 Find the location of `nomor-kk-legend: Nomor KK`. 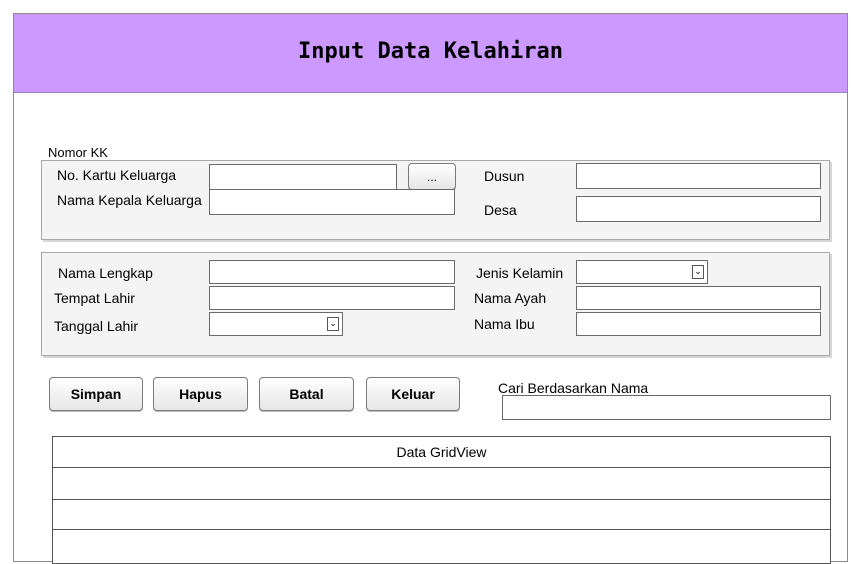

nomor-kk-legend: Nomor KK is located at coordinates (78, 152).